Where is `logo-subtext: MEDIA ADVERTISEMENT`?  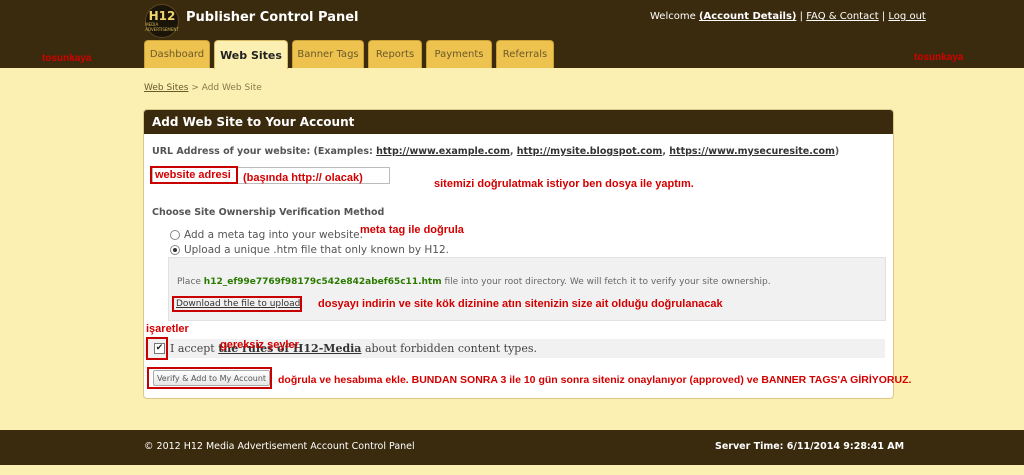 logo-subtext: MEDIA ADVERTISEMENT is located at coordinates (162, 27).